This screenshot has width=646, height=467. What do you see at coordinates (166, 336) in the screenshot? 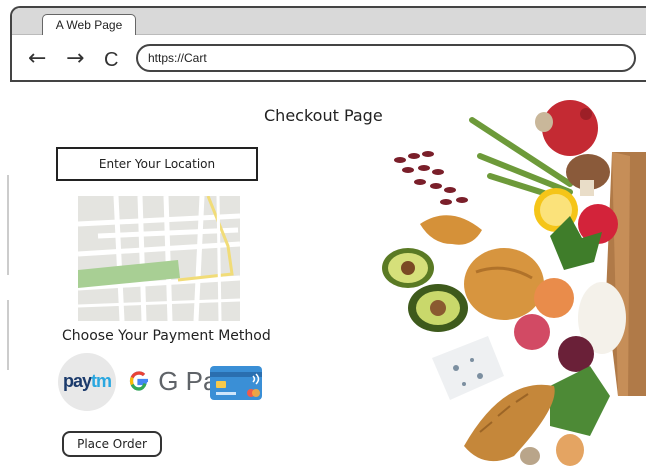
I see `payment-heading: Choose Your Payment Method` at bounding box center [166, 336].